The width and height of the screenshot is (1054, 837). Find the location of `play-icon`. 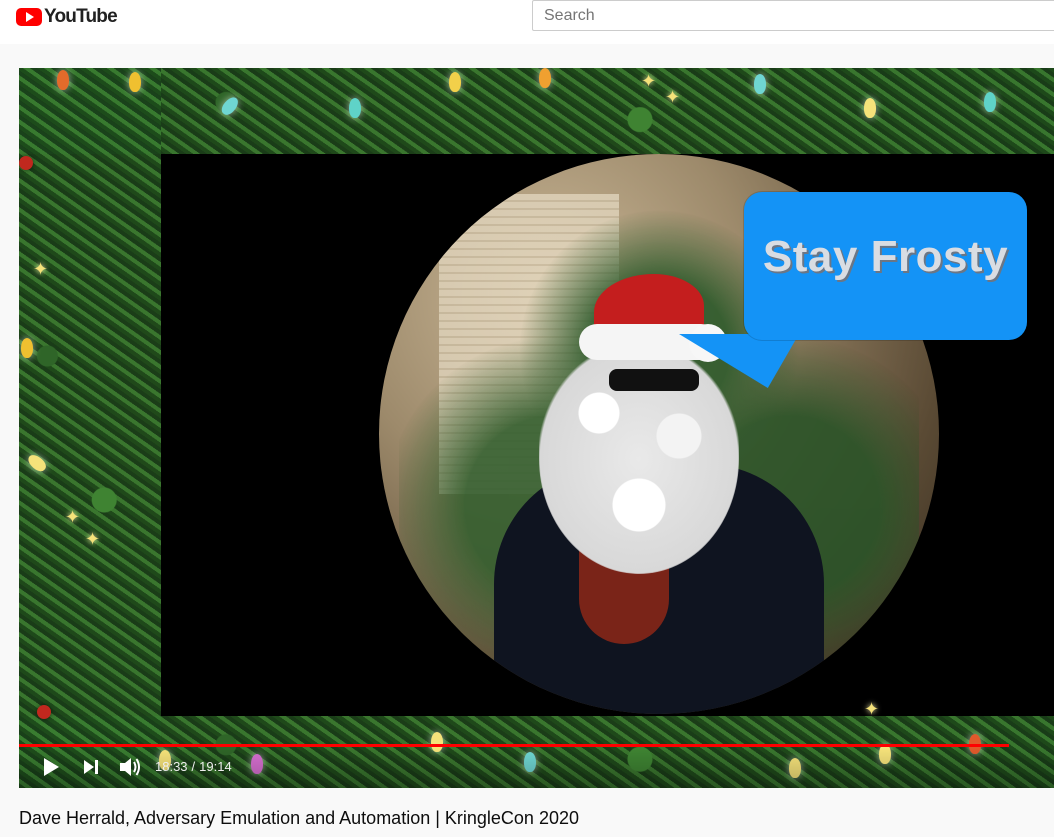

play-icon is located at coordinates (51, 767).